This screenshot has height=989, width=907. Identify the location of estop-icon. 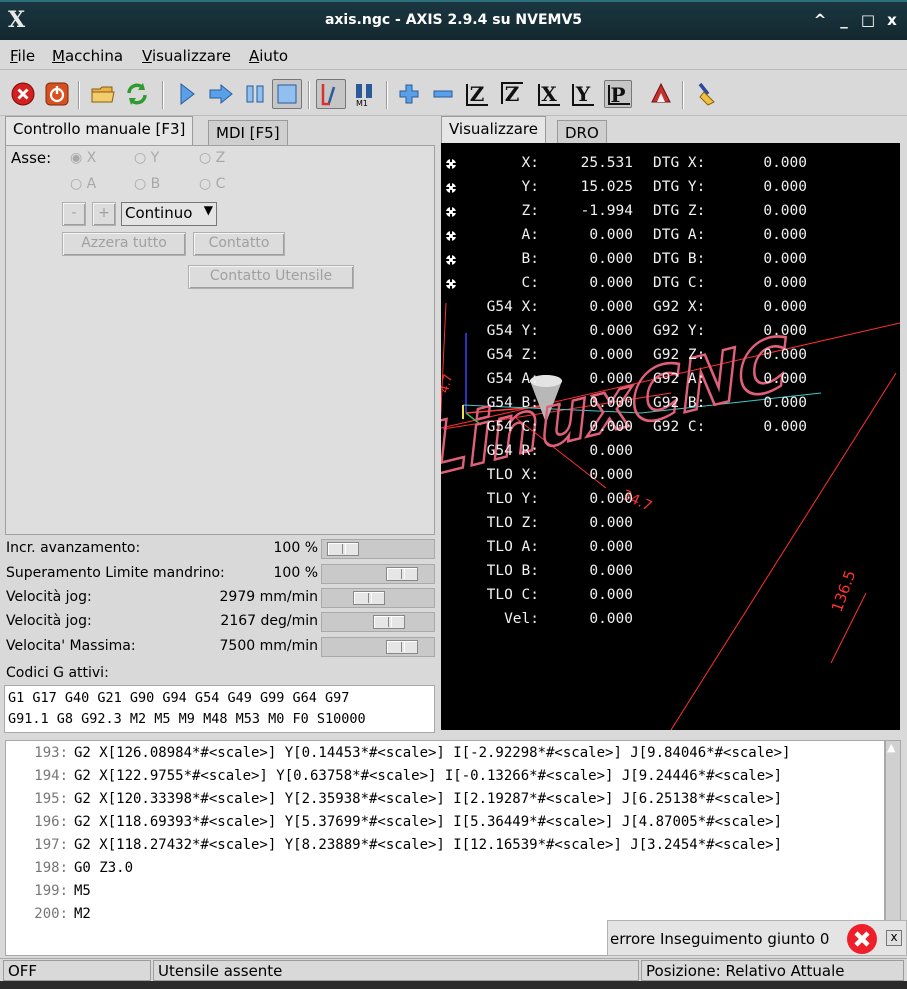
(23, 94).